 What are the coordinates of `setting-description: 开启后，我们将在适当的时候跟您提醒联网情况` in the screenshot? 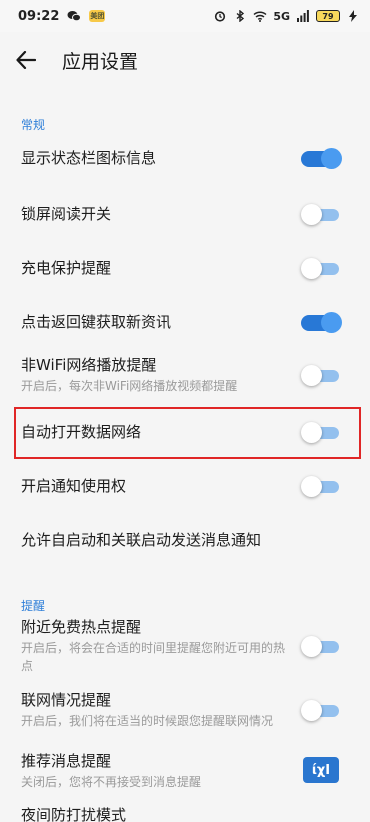 It's located at (147, 721).